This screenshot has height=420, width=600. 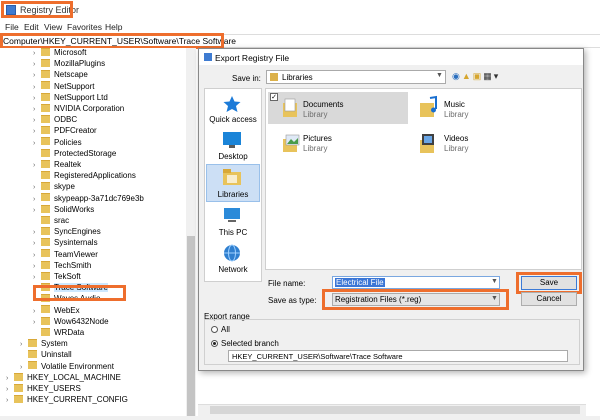 What do you see at coordinates (65, 254) in the screenshot?
I see `tree-item: › TeamViewer` at bounding box center [65, 254].